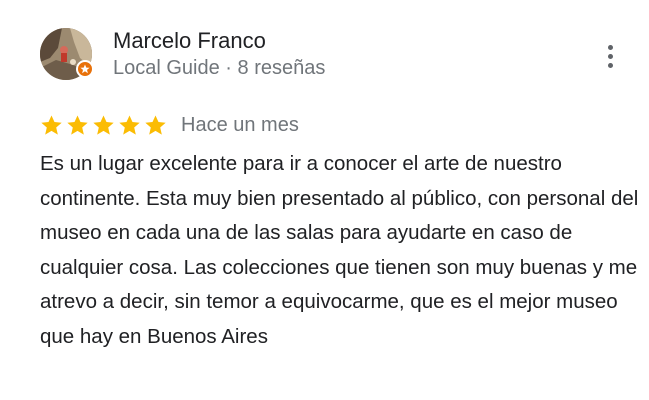 This screenshot has width=649, height=400. I want to click on more-options-button, so click(610, 56).